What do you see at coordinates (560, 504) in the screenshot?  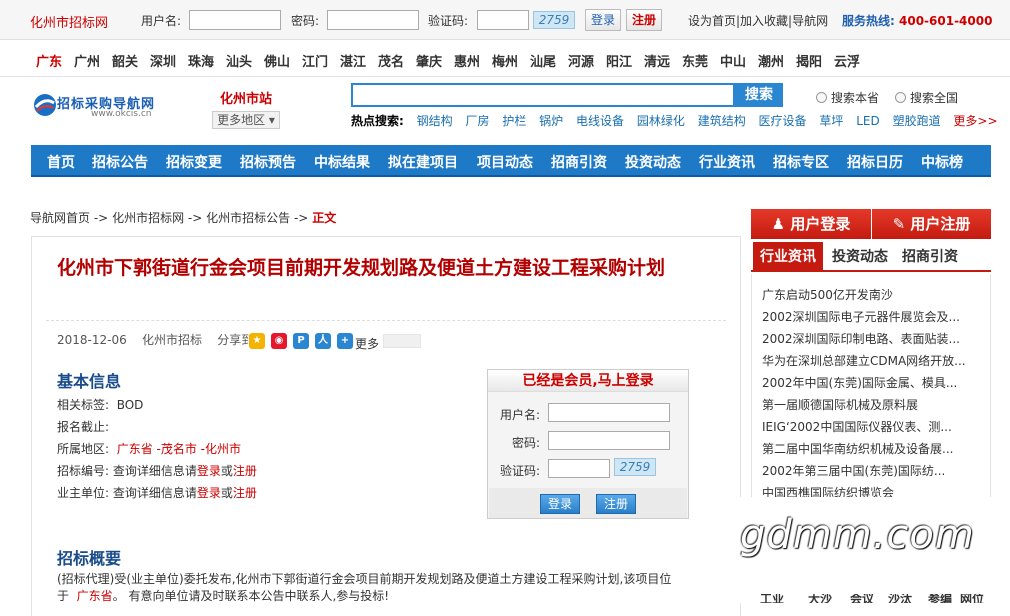 I see `member-login-button: 登录` at bounding box center [560, 504].